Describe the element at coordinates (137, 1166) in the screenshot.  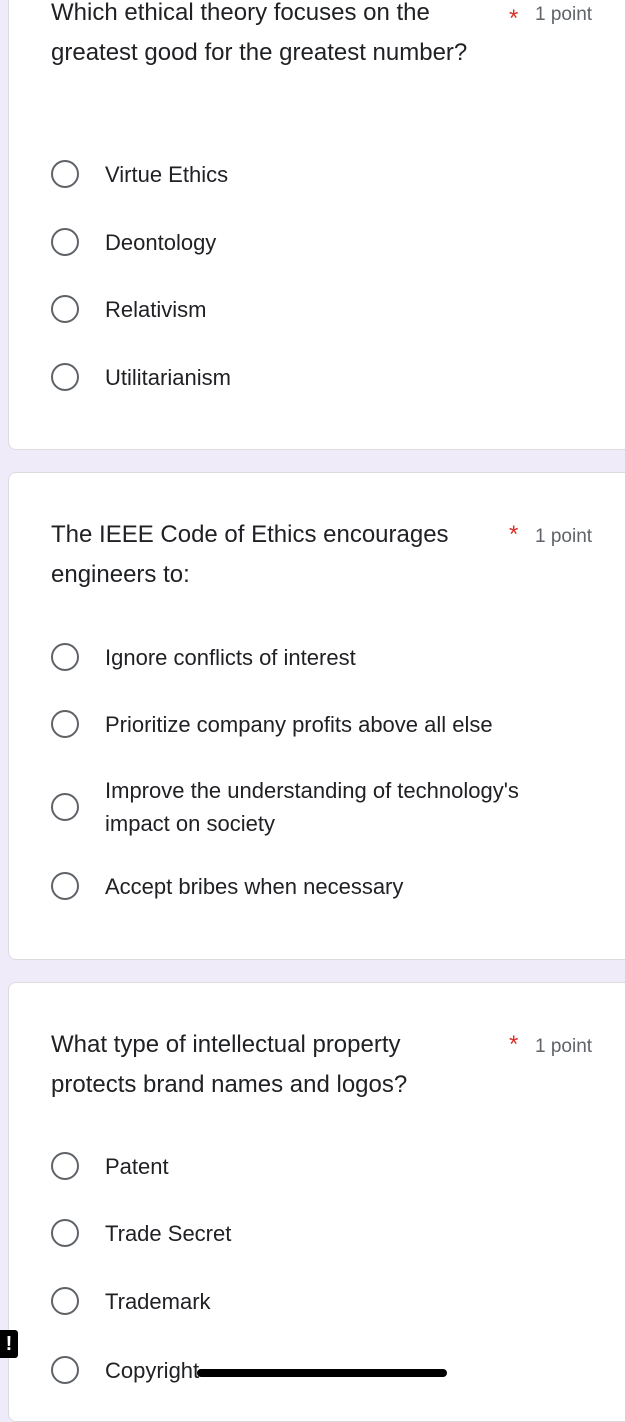
I see `option-label: Patent` at that location.